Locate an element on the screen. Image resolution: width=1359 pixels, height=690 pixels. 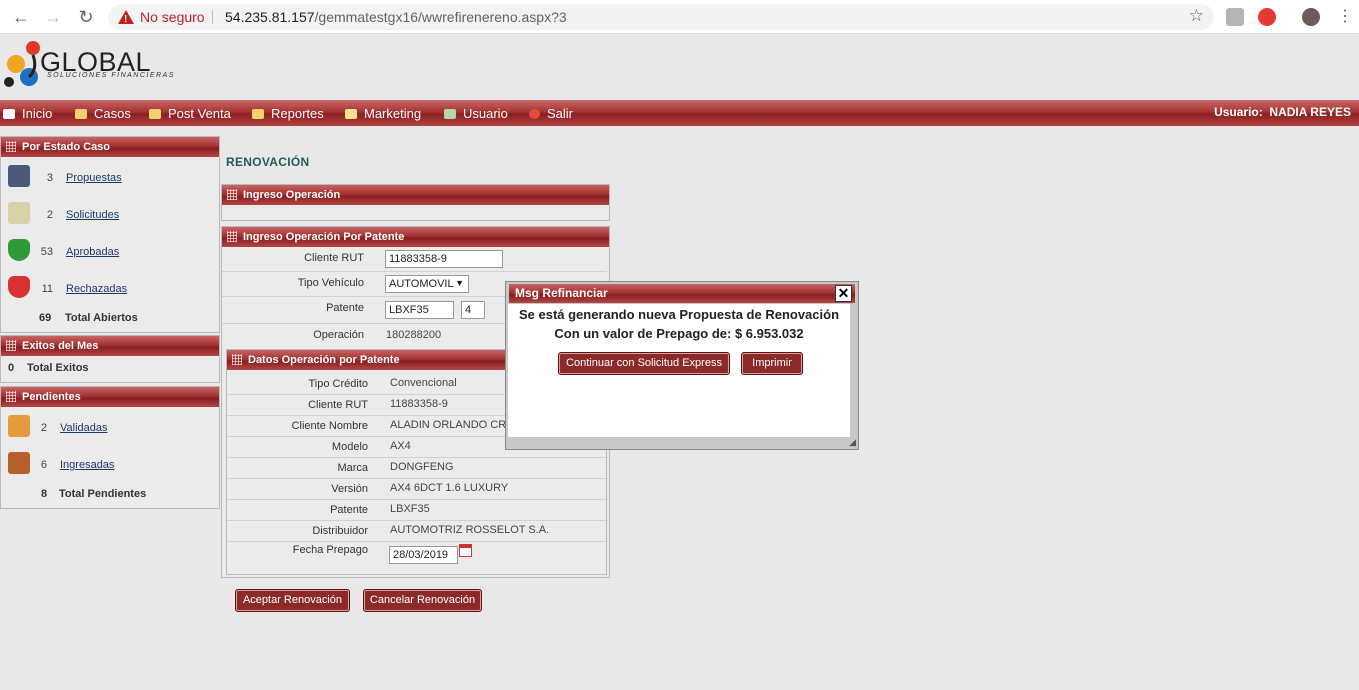
menu-reportes: Reportes is located at coordinates (288, 113).